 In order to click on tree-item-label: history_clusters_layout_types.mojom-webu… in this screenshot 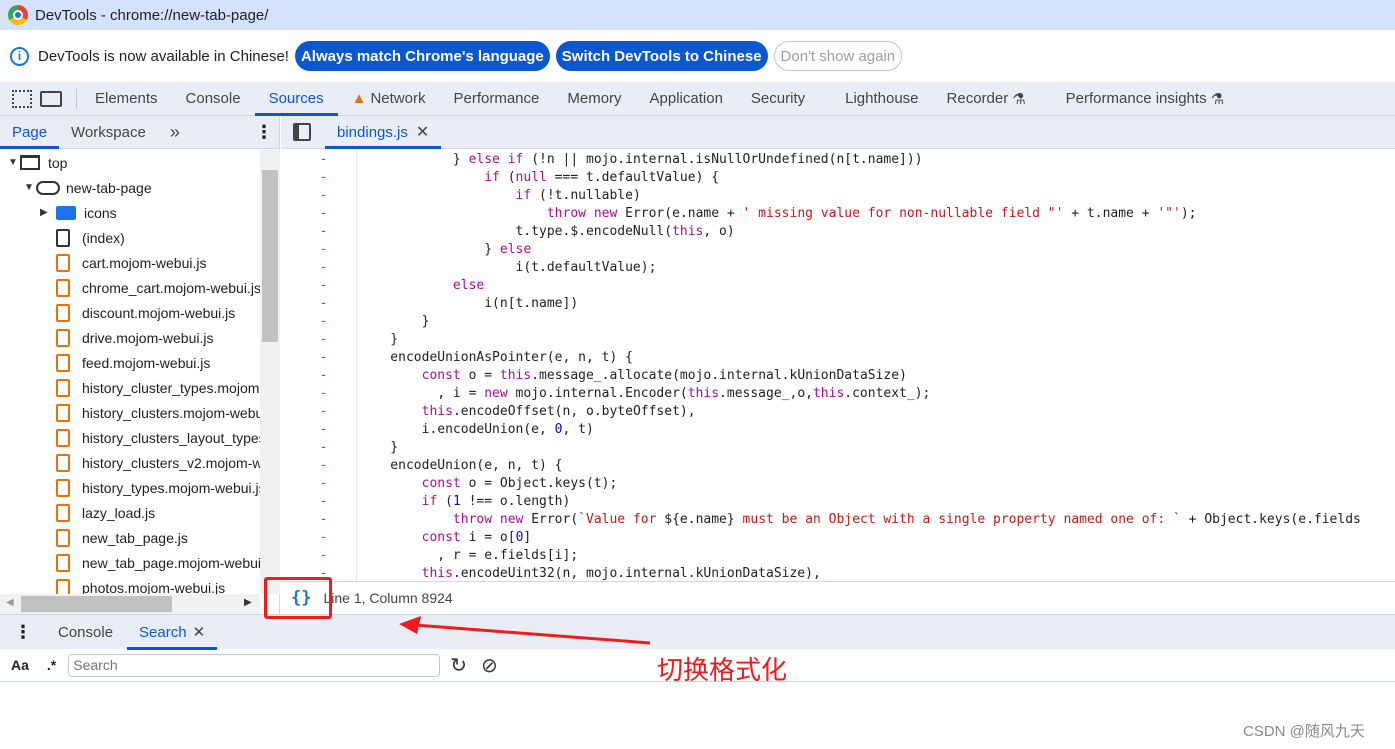, I will do `click(171, 437)`.